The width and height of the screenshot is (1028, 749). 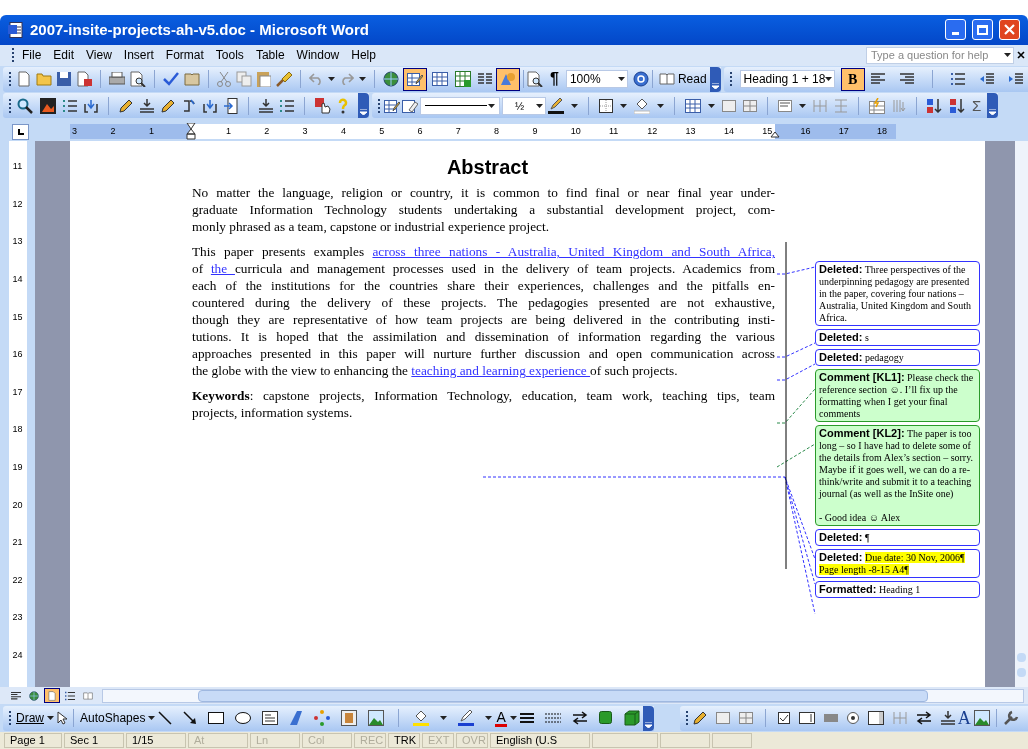 I want to click on menu-item: File, so click(x=32, y=55).